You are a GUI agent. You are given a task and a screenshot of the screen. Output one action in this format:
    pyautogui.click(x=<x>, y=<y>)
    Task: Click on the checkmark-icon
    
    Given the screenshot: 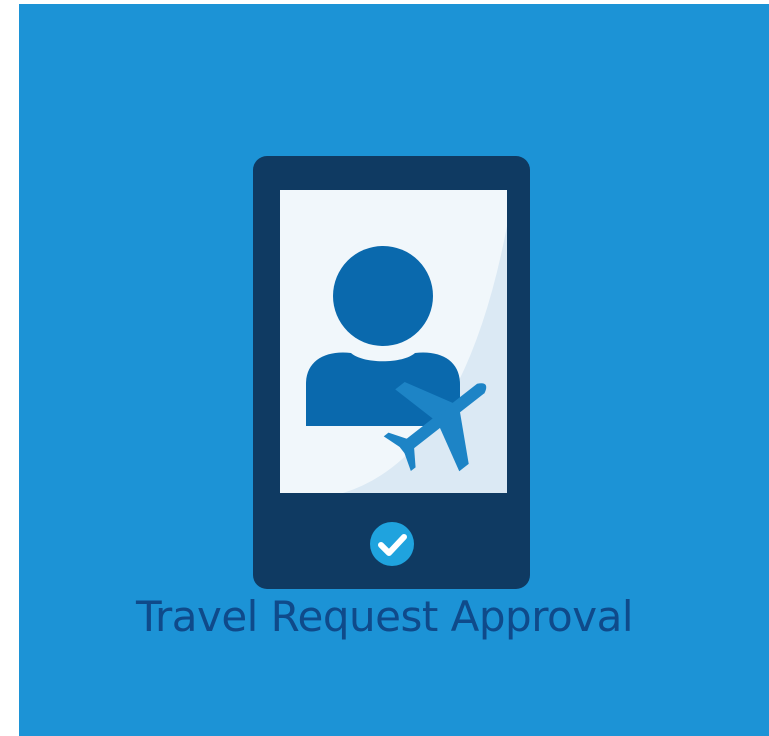 What is the action you would take?
    pyautogui.click(x=392, y=544)
    